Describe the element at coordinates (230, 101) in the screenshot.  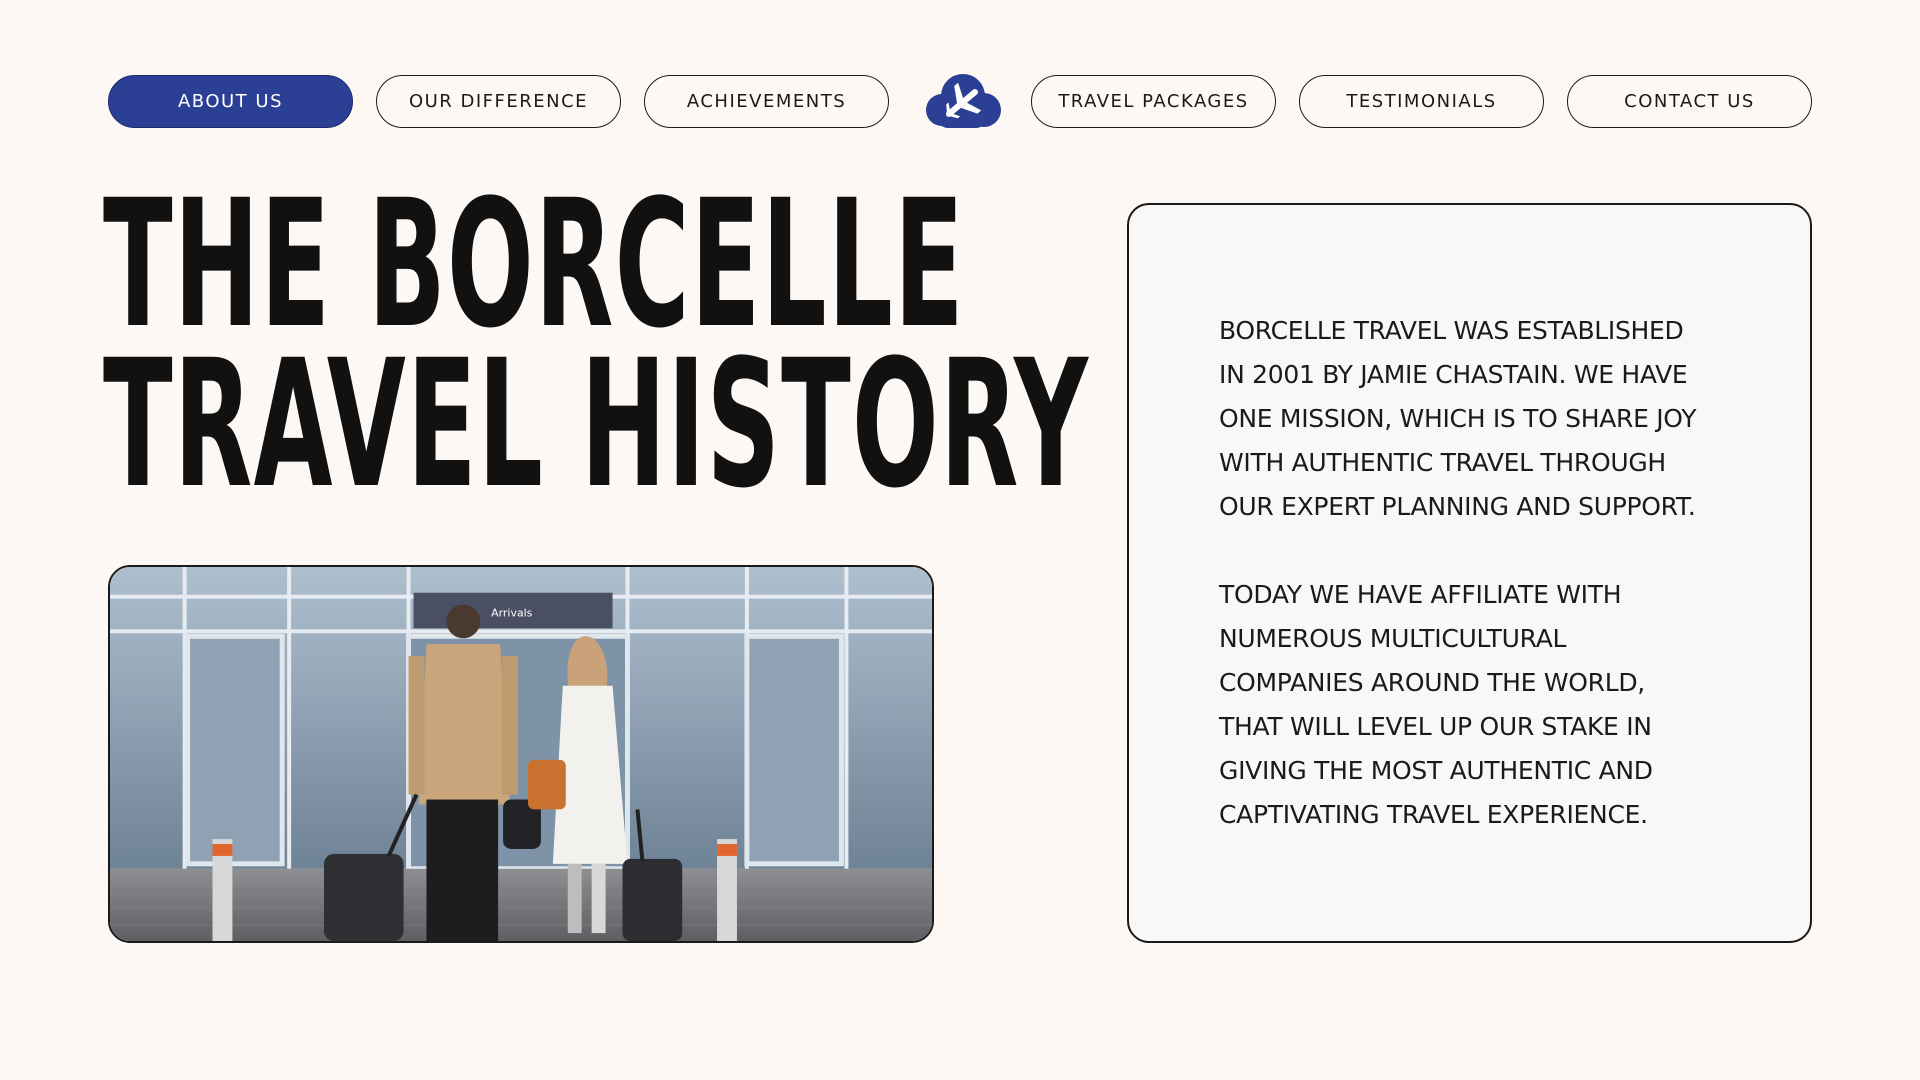
I see `nav-about-us-button: ABOUT US` at that location.